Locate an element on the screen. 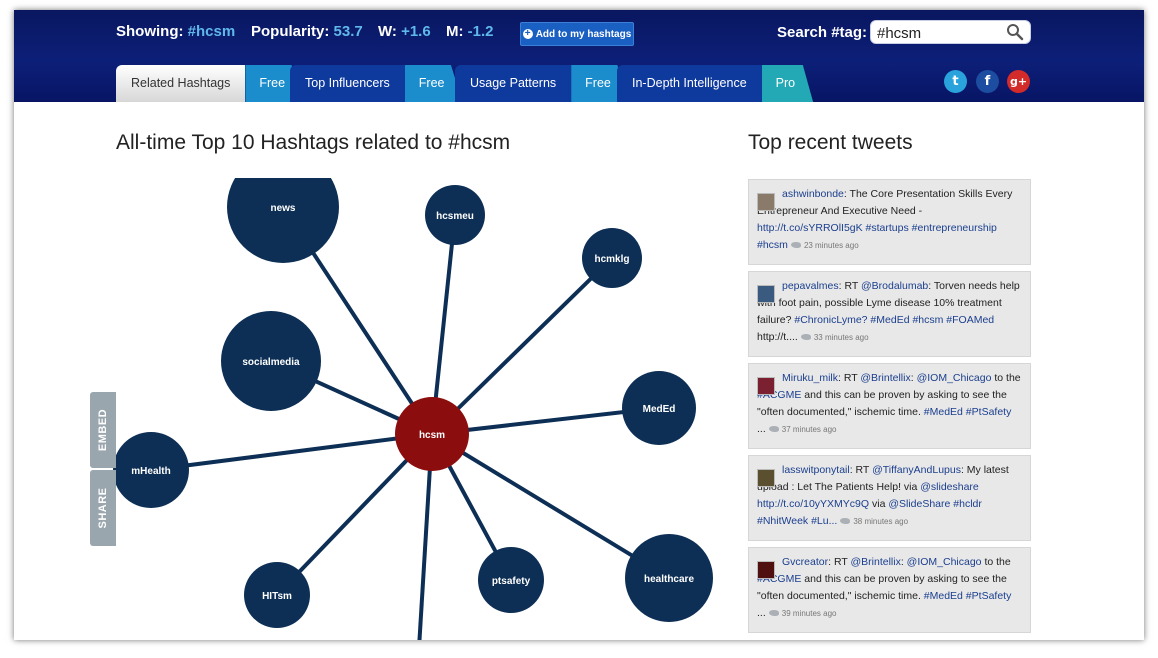 Image resolution: width=1158 pixels, height=658 pixels. graph-node-hcmklg: hcmklg is located at coordinates (612, 258).